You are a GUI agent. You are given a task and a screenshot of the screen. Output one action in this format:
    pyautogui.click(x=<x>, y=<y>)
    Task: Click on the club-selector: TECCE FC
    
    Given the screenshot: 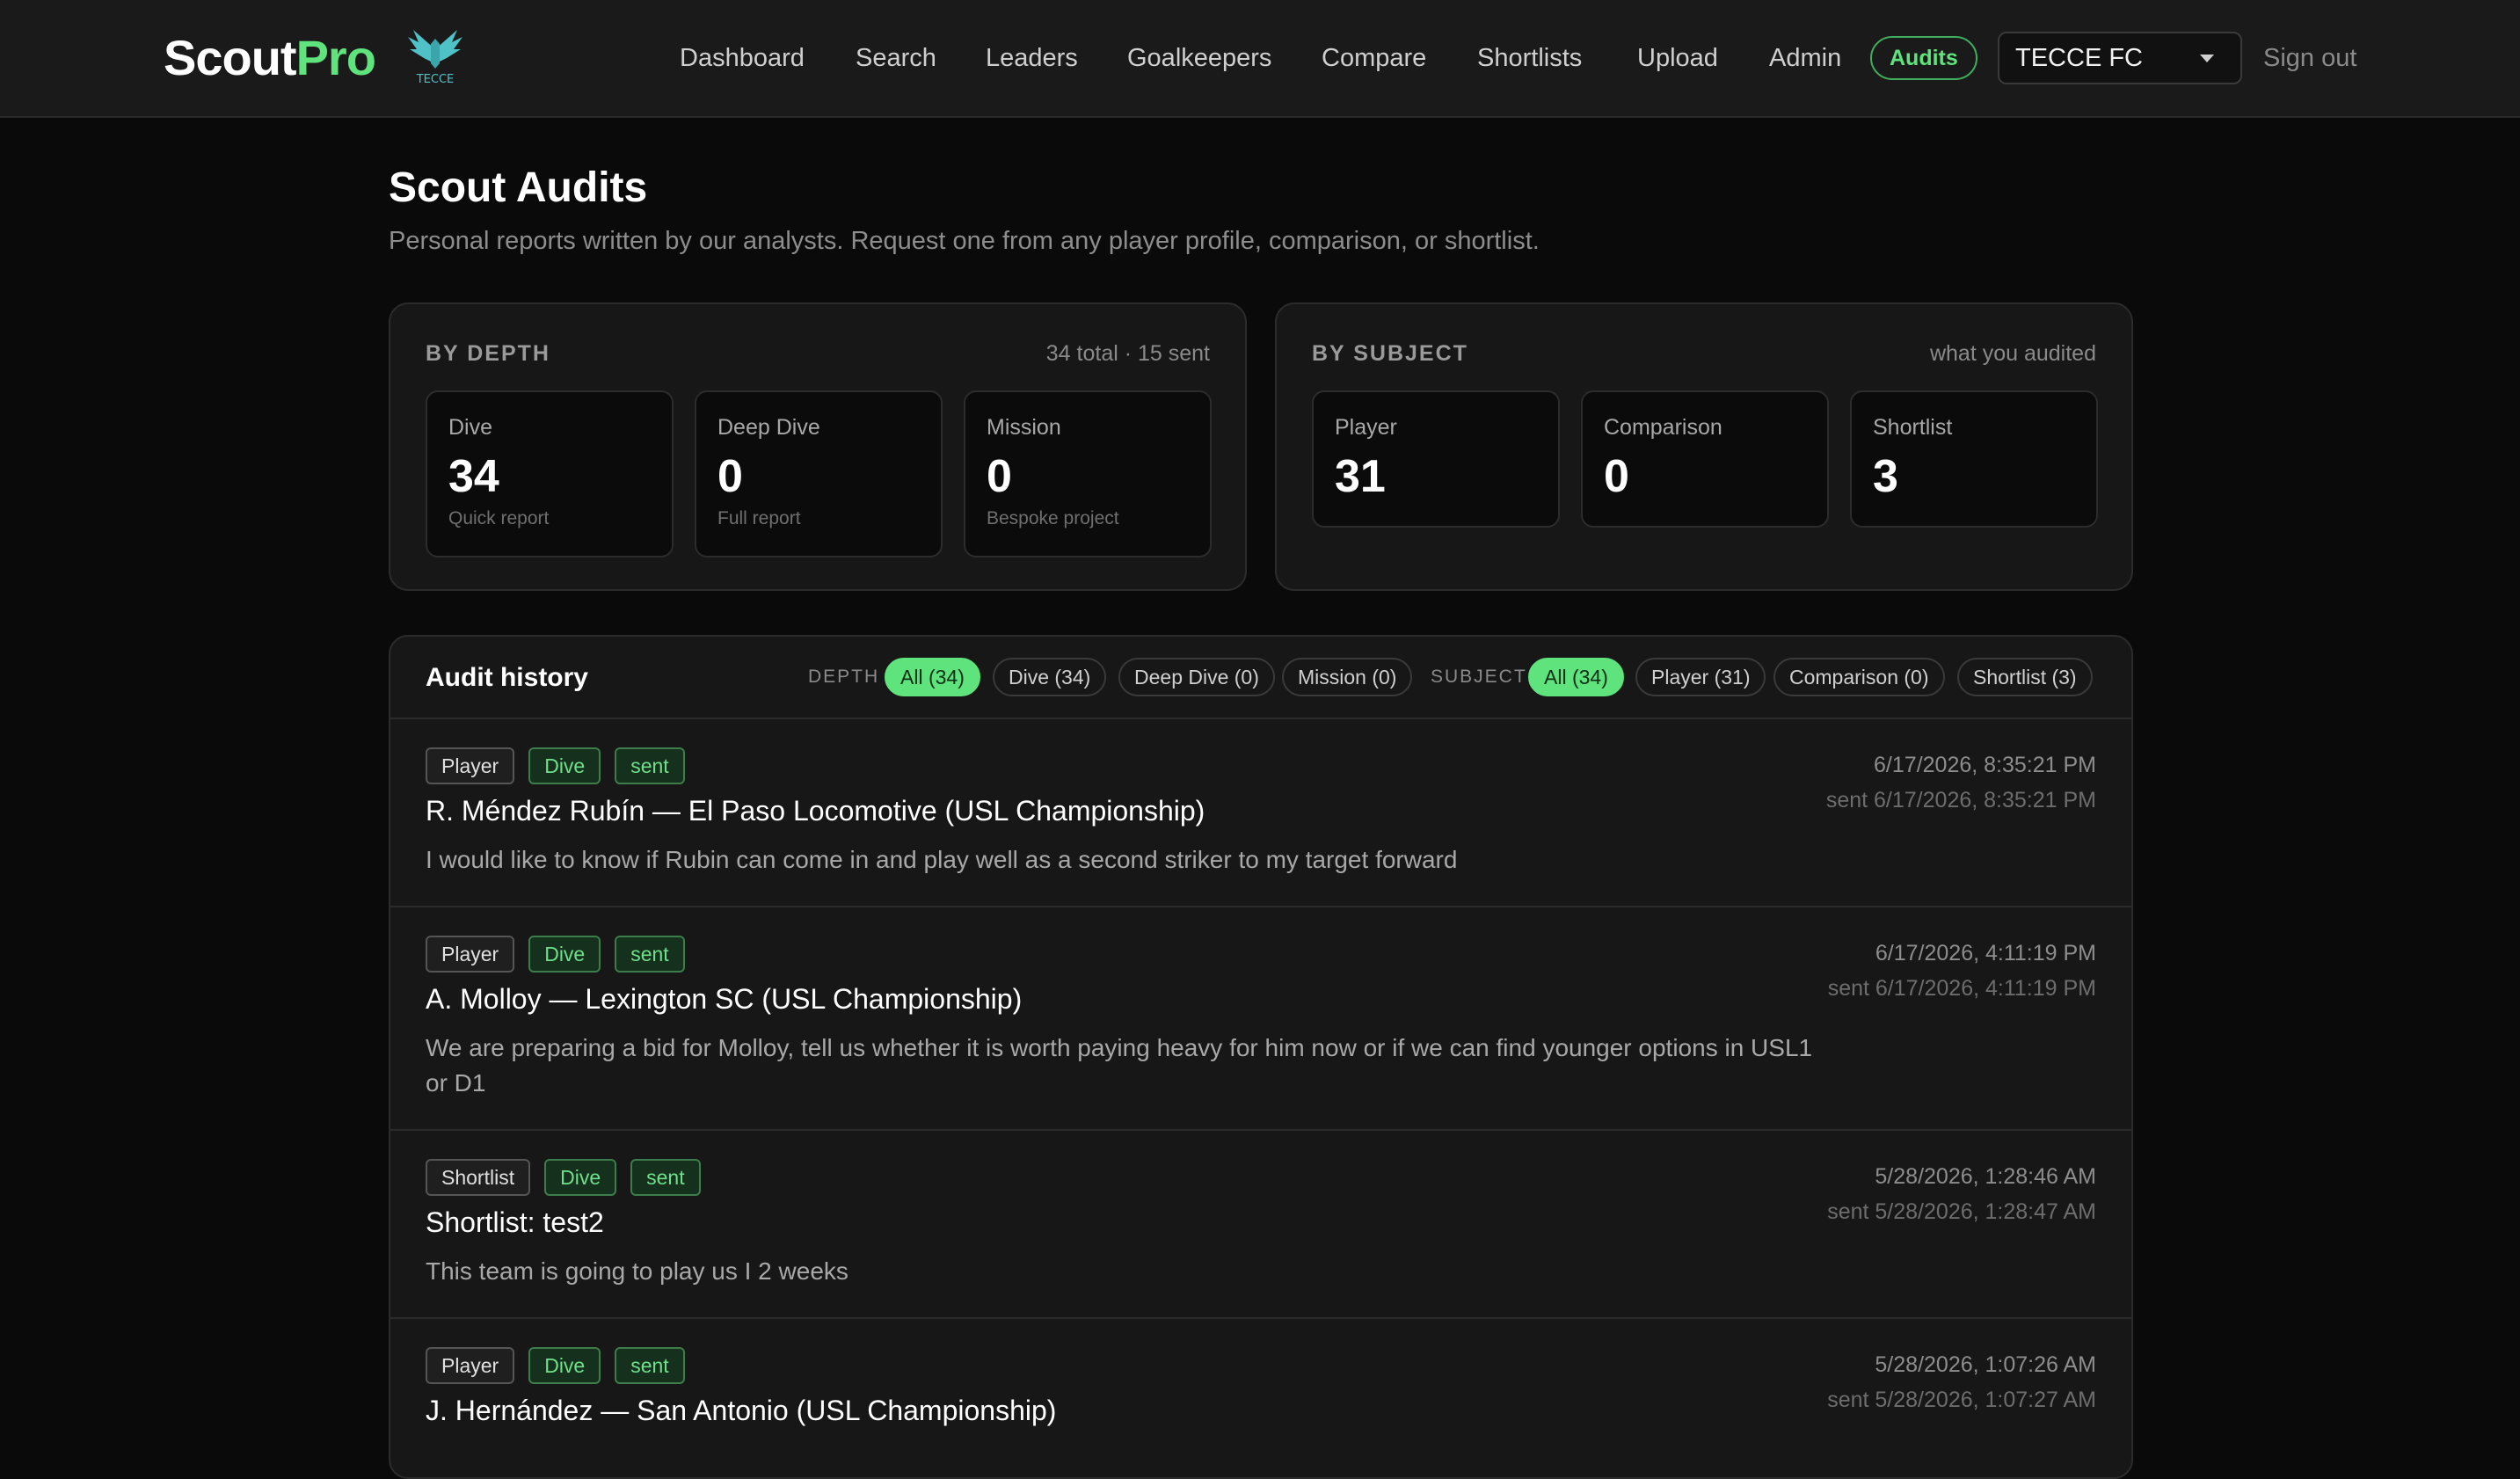 What is the action you would take?
    pyautogui.click(x=2120, y=58)
    